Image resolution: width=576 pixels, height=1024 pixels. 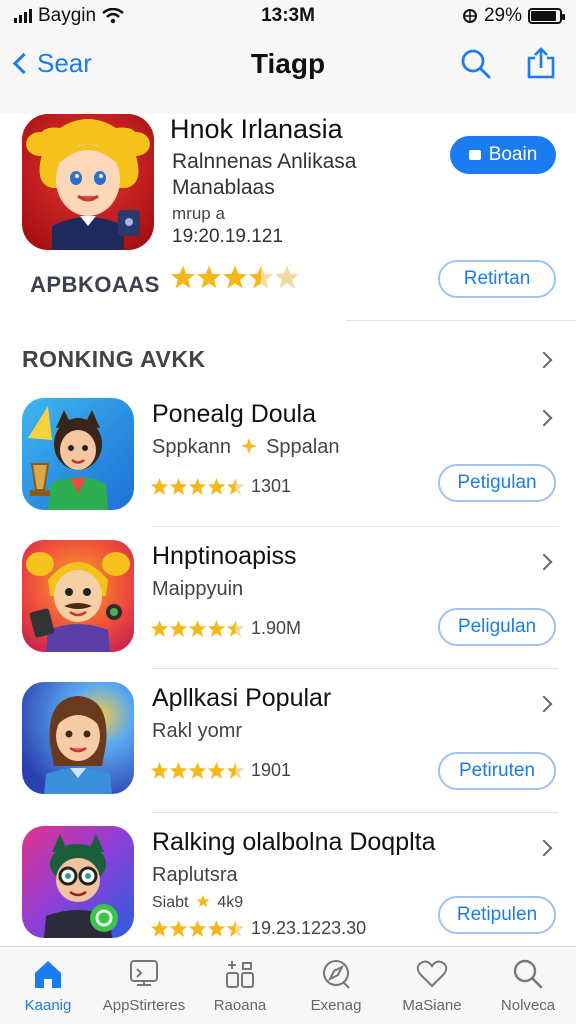 I want to click on app-subtitle-2: Siabt 4k9, so click(x=197, y=903).